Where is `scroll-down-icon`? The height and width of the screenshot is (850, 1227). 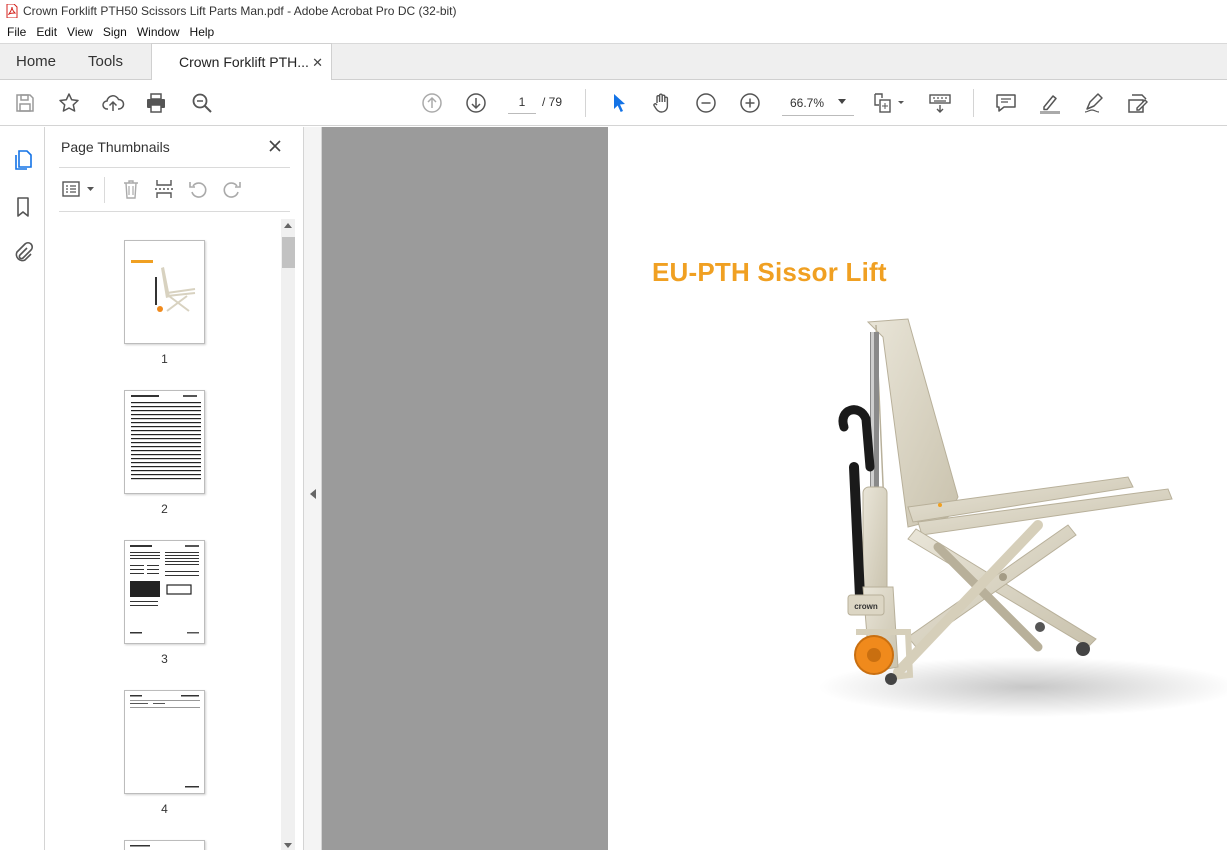
scroll-down-icon is located at coordinates (288, 845).